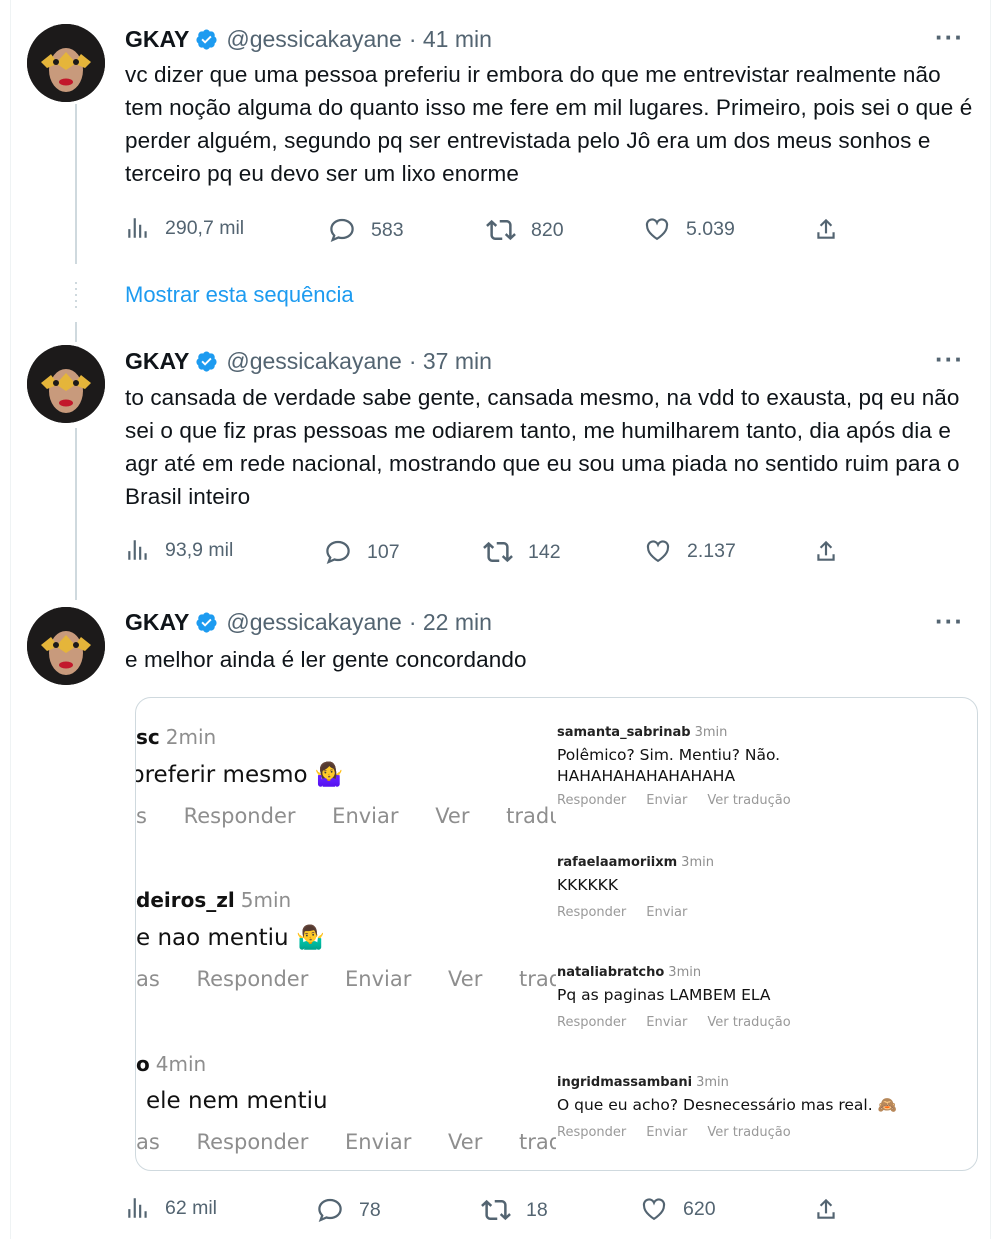 The image size is (1000, 1239). I want to click on timeline-right-border, so click(990, 619).